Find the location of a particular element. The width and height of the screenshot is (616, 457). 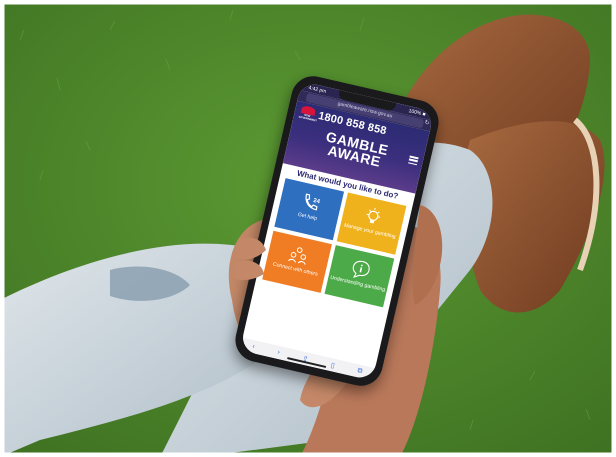

tile-understanding-gambling: Understanding gambling is located at coordinates (359, 276).